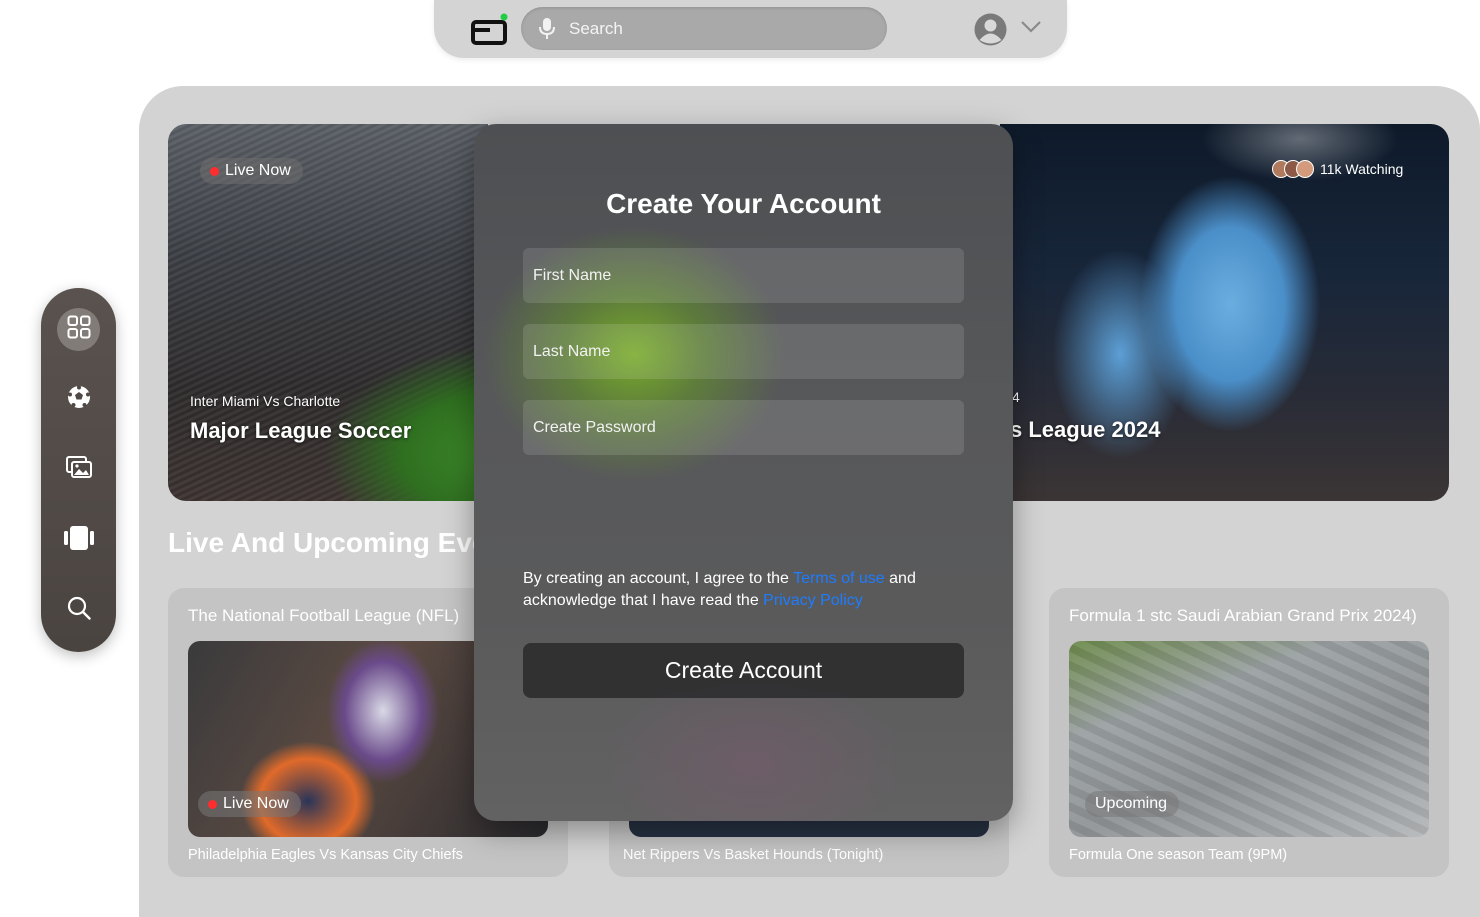  Describe the element at coordinates (1293, 169) in the screenshot. I see `viewer-avatars-icon` at that location.